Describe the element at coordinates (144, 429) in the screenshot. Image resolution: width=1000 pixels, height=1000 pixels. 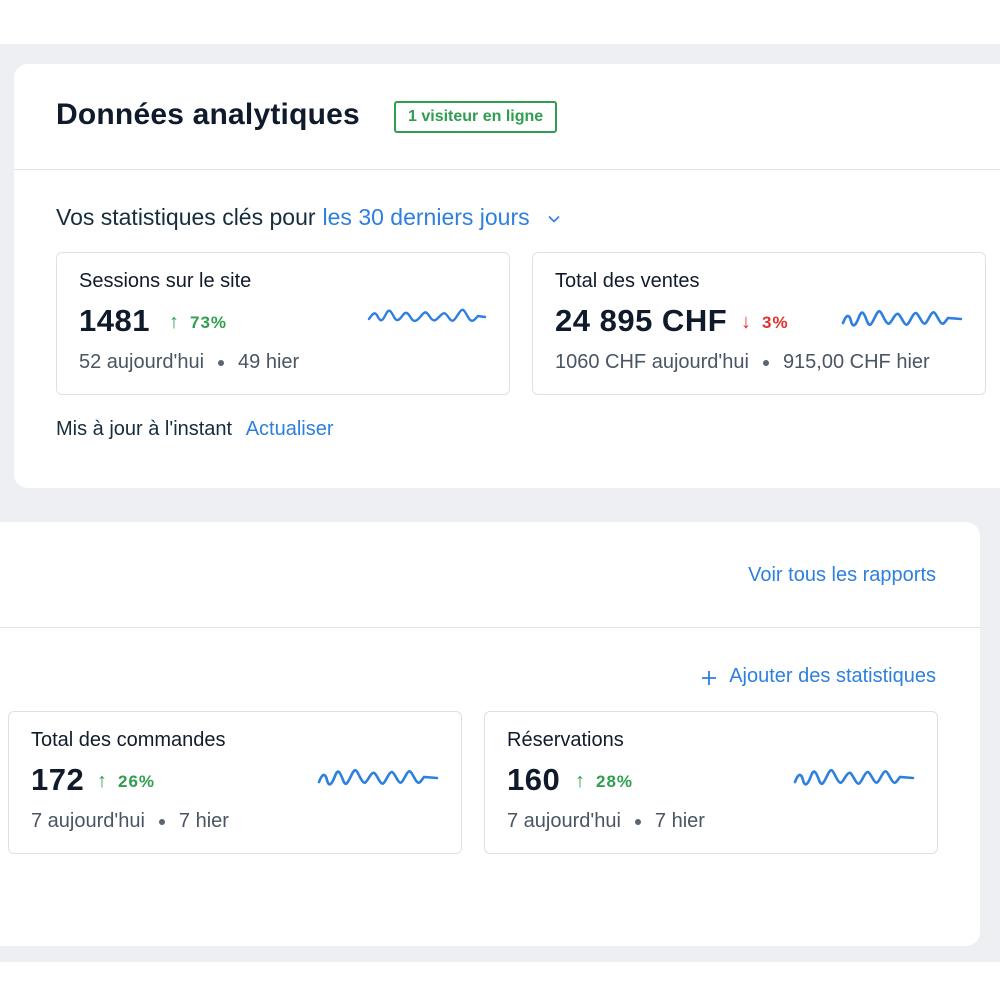
I see `last-updated-text: Mis à jour à l'instant` at that location.